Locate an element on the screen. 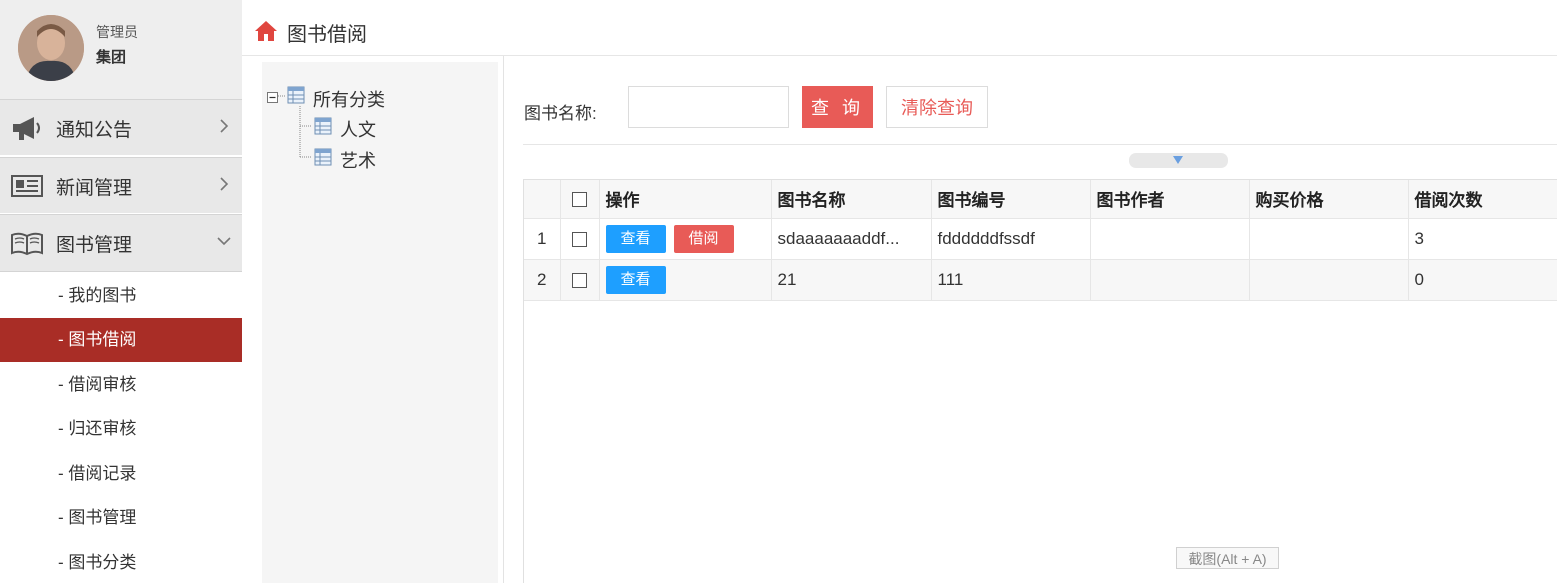 This screenshot has height=585, width=1557. row-number: 1 is located at coordinates (542, 239).